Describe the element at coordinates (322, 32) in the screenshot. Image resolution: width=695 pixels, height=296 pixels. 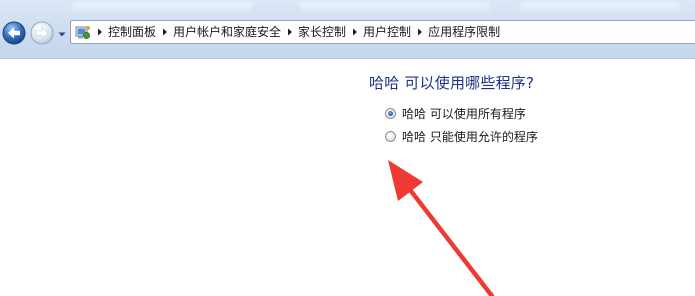
I see `breadcrumb-item-parental-controls: 家长控制` at that location.